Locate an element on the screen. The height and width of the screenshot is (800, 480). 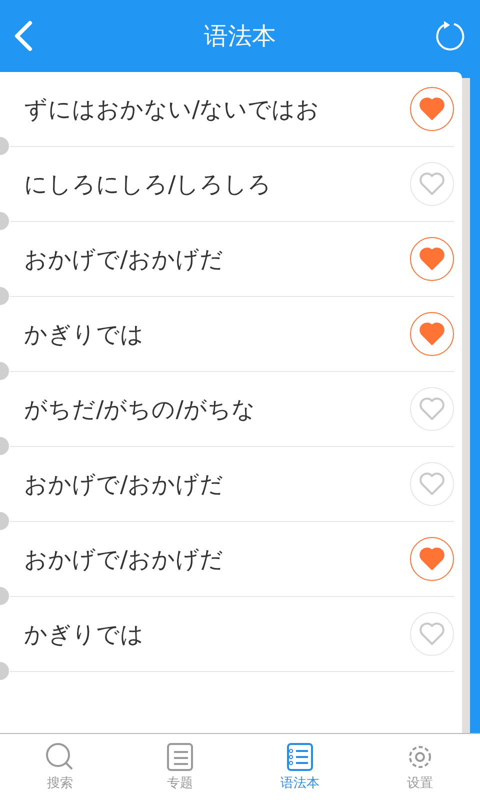
list-icon is located at coordinates (180, 757).